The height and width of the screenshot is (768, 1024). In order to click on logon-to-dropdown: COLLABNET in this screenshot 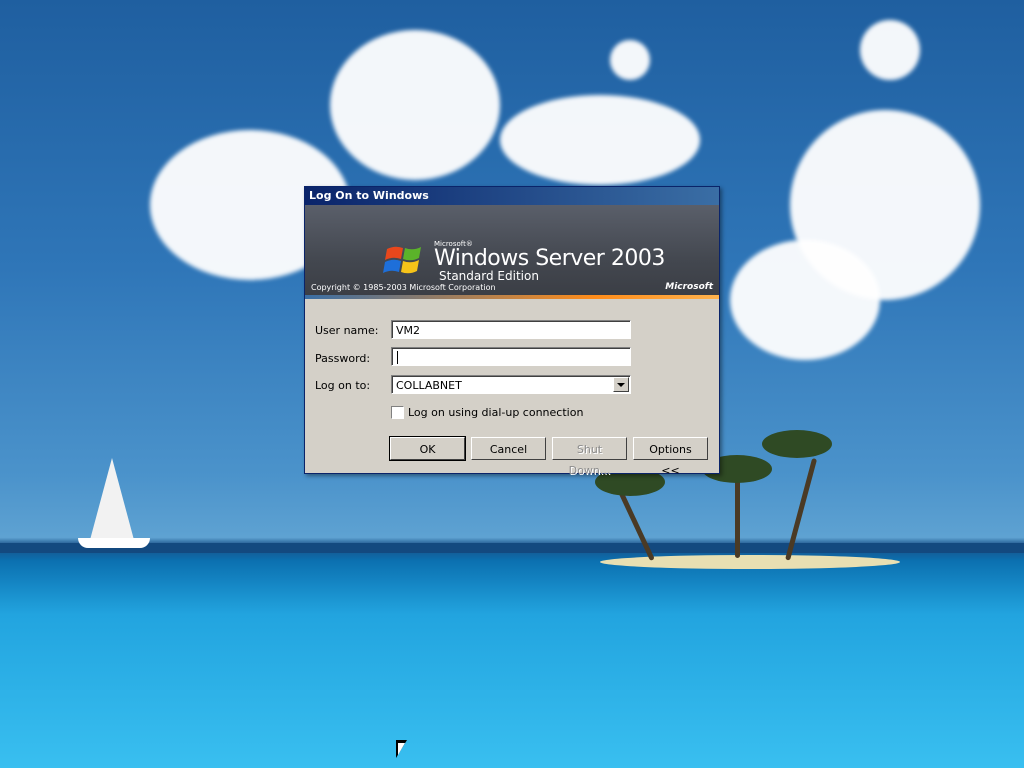, I will do `click(511, 384)`.